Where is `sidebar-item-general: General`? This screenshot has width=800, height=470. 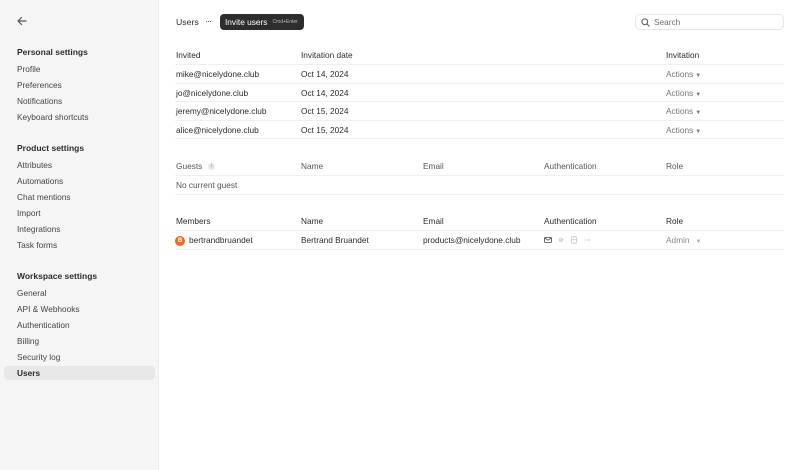 sidebar-item-general: General is located at coordinates (79, 293).